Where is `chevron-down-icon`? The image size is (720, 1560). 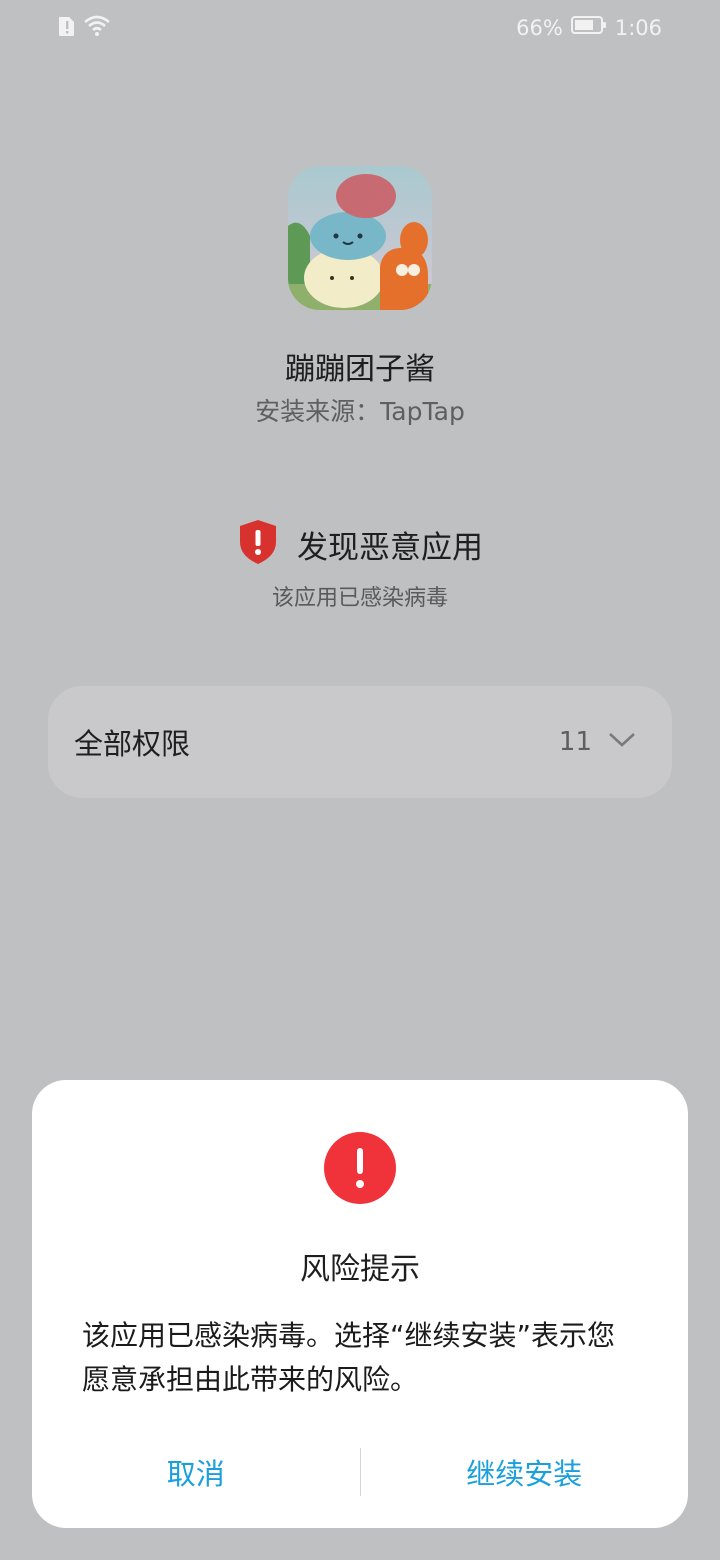
chevron-down-icon is located at coordinates (622, 742).